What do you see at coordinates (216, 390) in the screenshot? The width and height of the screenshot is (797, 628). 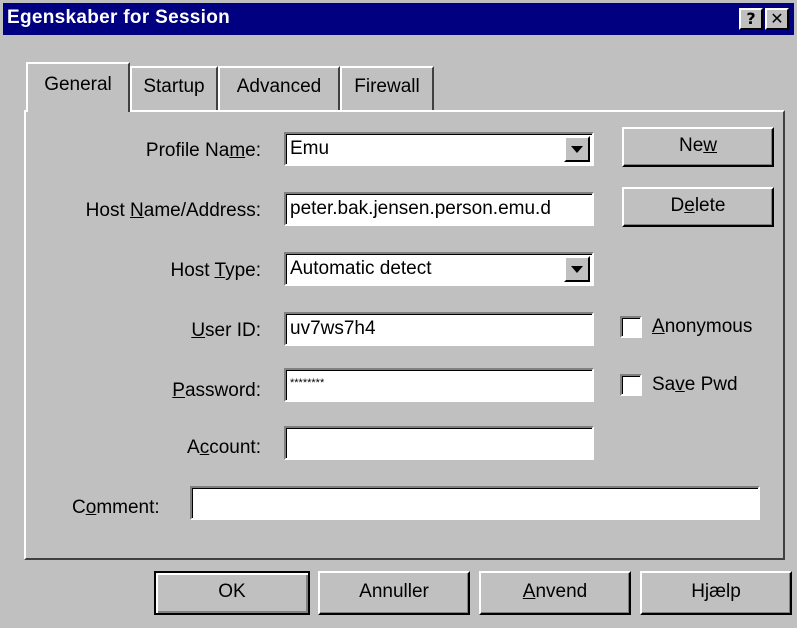 I see `password-label: Password:` at bounding box center [216, 390].